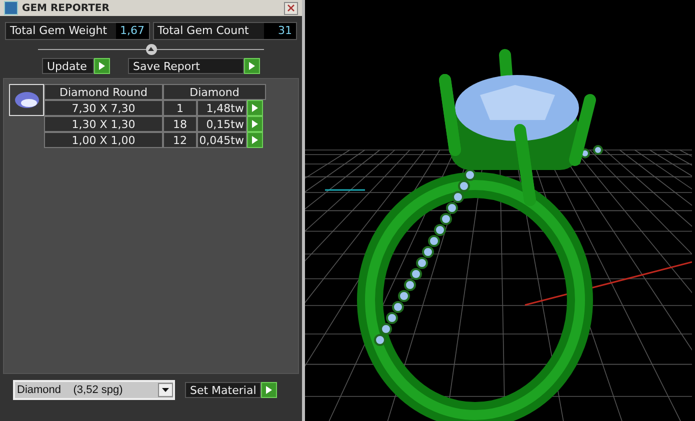 The height and width of the screenshot is (421, 695). Describe the element at coordinates (222, 140) in the screenshot. I see `table-cell: 0,045tw` at that location.